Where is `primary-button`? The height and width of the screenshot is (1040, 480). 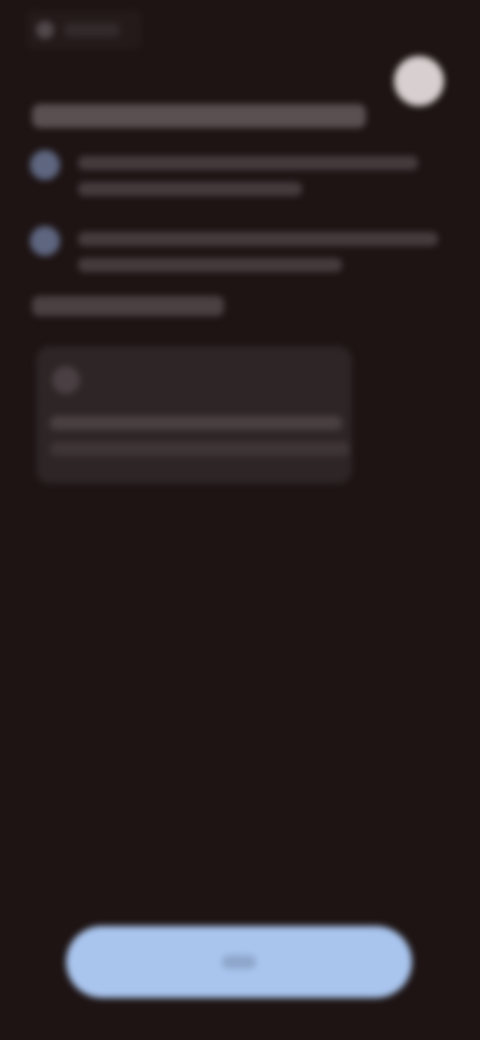
primary-button is located at coordinates (239, 962).